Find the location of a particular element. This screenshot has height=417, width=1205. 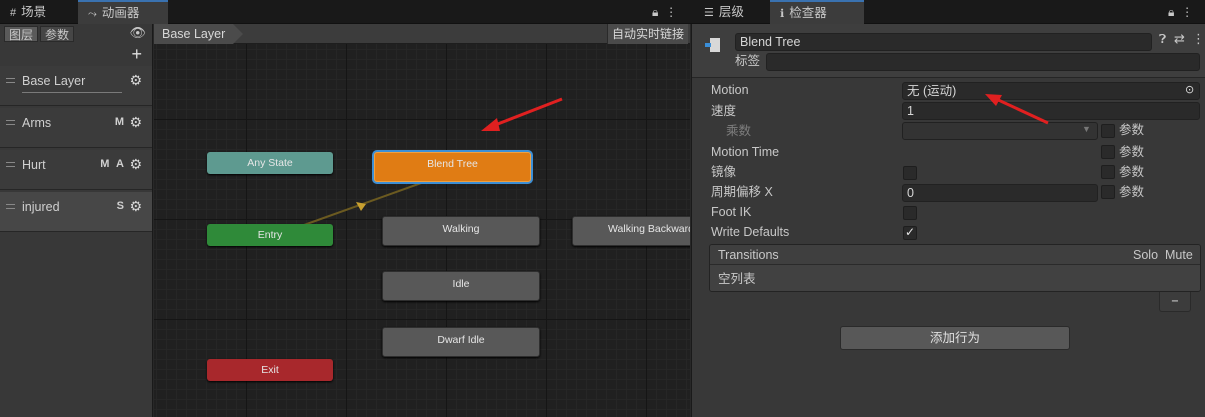

remove-transition-button: − is located at coordinates (1175, 302).